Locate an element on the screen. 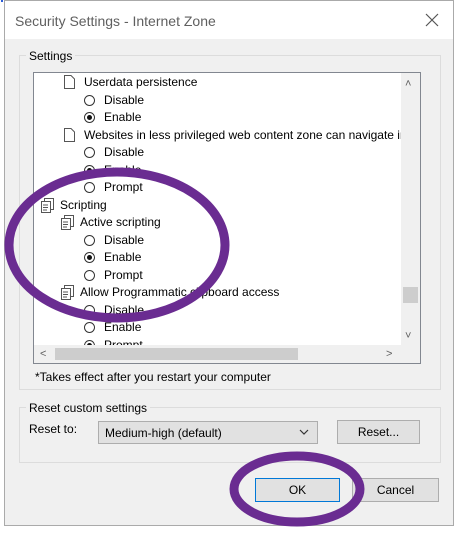 The width and height of the screenshot is (459, 534). scroll-up-icon: ˄ is located at coordinates (408, 84).